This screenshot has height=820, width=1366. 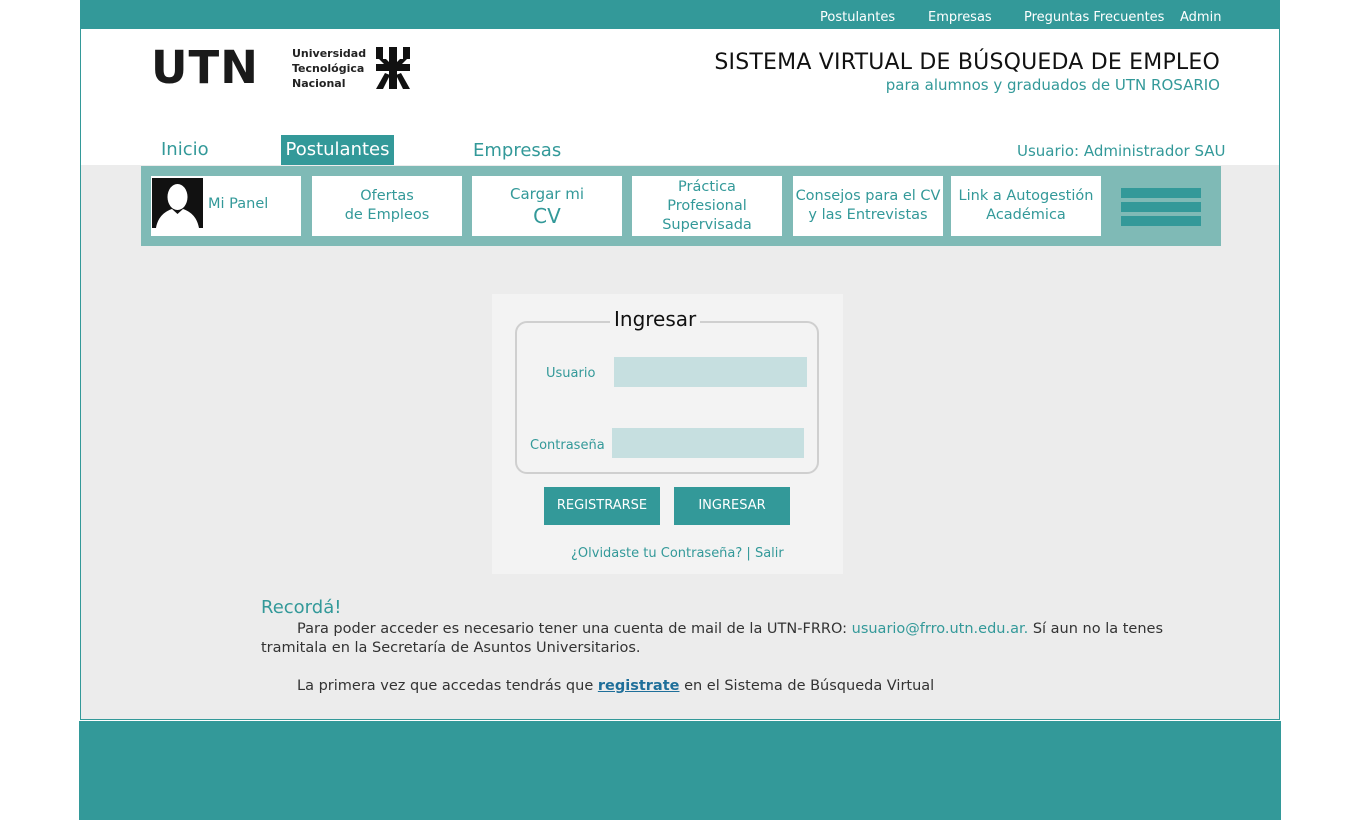 What do you see at coordinates (707, 186) in the screenshot?
I see `menu-practica-line1: Práctica` at bounding box center [707, 186].